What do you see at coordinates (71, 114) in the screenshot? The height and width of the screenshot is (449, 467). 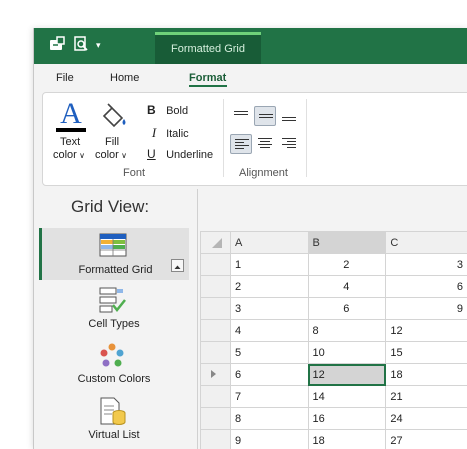 I see `svg-text: A` at bounding box center [71, 114].